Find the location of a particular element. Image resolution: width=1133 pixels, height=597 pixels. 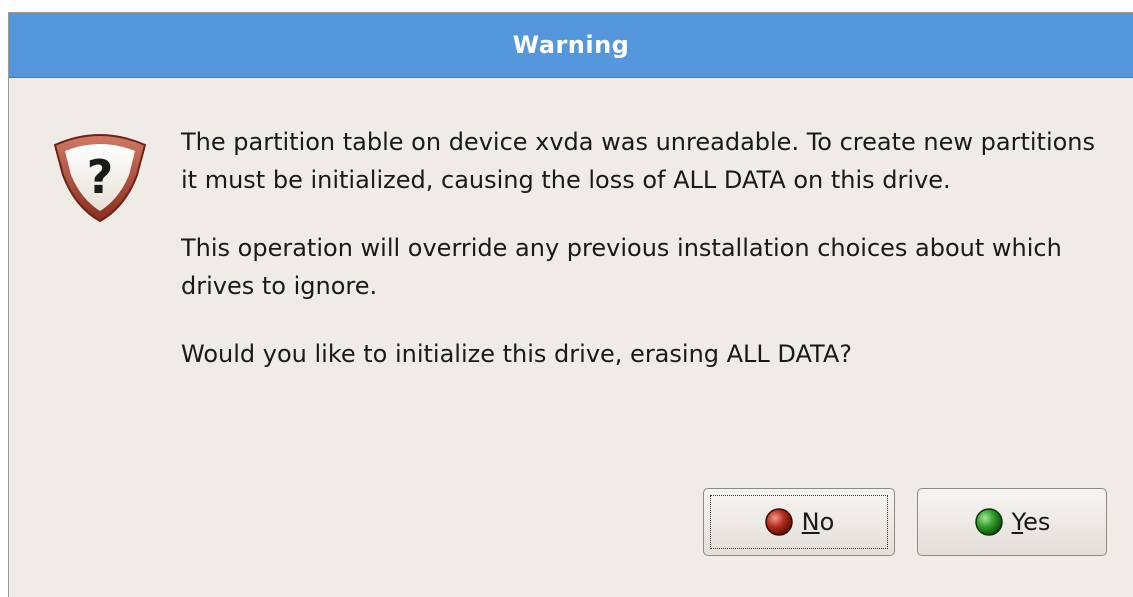

no-button: No is located at coordinates (799, 522).